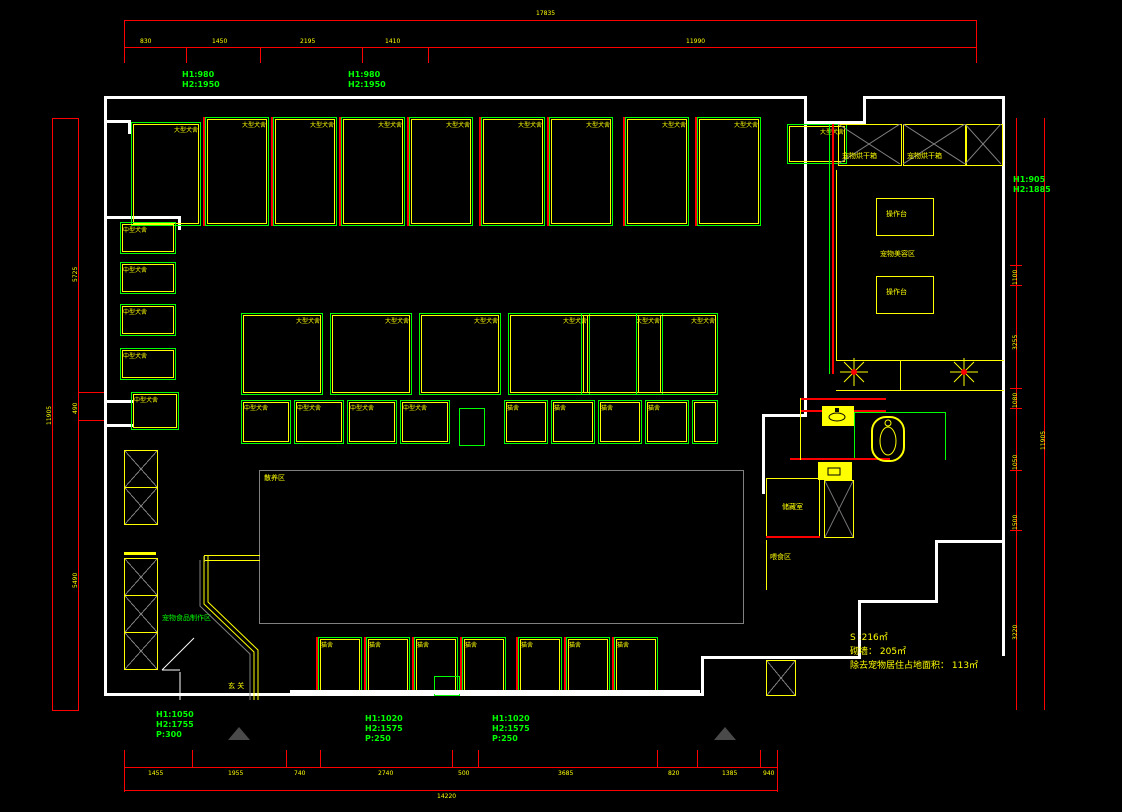 Image resolution: width=1122 pixels, height=812 pixels. I want to click on kennel-mid-large-6: 大型犬舍, so click(677, 354).